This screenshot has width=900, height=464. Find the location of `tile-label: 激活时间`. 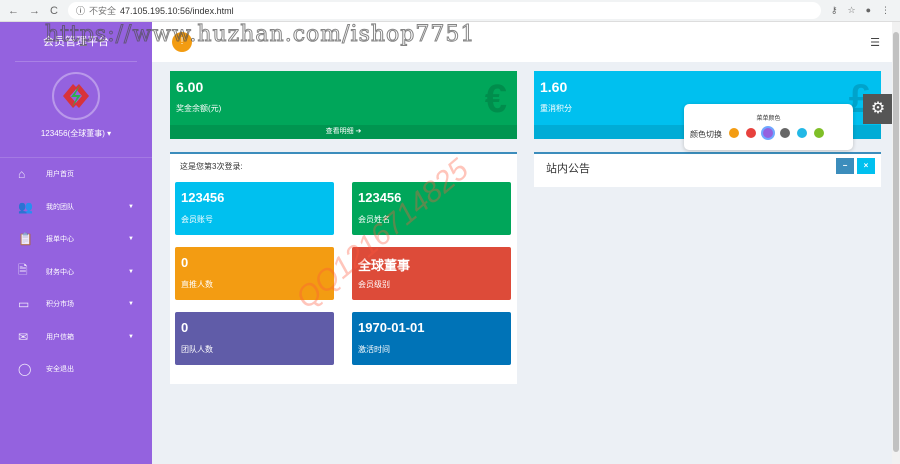

tile-label: 激活时间 is located at coordinates (374, 349).